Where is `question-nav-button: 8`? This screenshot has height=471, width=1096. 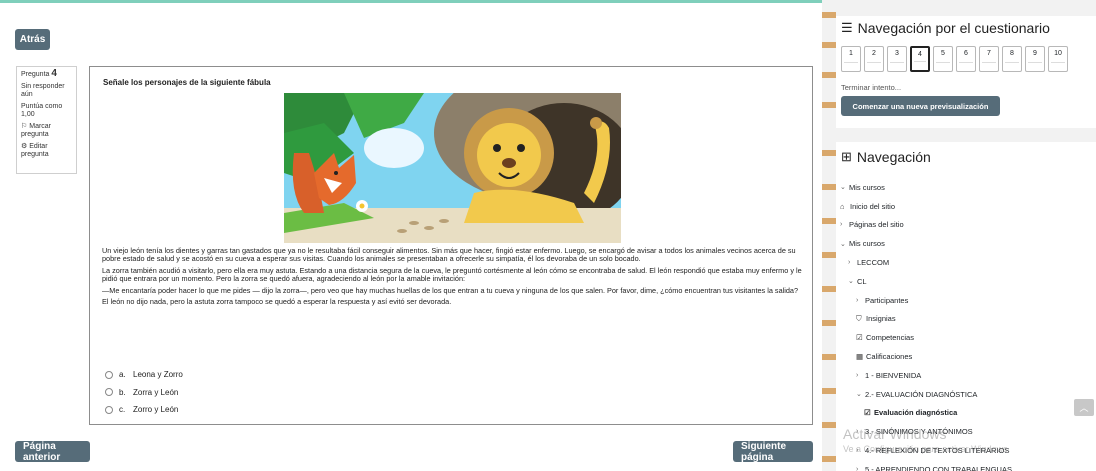 question-nav-button: 8 is located at coordinates (1012, 59).